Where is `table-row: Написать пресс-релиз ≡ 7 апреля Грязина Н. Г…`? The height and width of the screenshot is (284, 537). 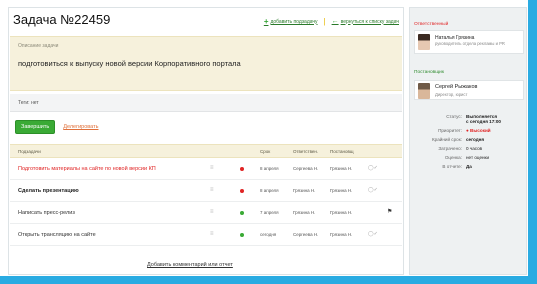
table-row: Написать пресс-релиз ≡ 7 апреля Грязина Н. Г… is located at coordinates (206, 213).